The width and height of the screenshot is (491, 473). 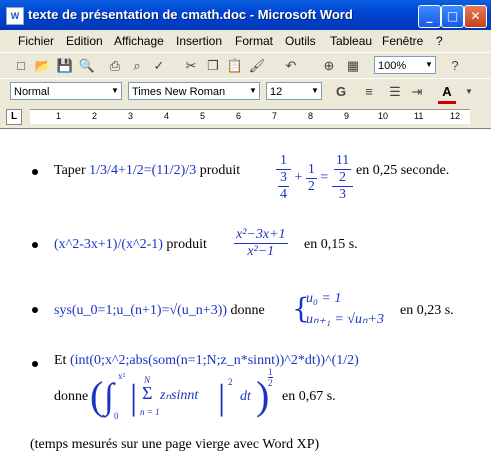 What do you see at coordinates (150, 412) in the screenshot?
I see `sum-lower: n = 1` at bounding box center [150, 412].